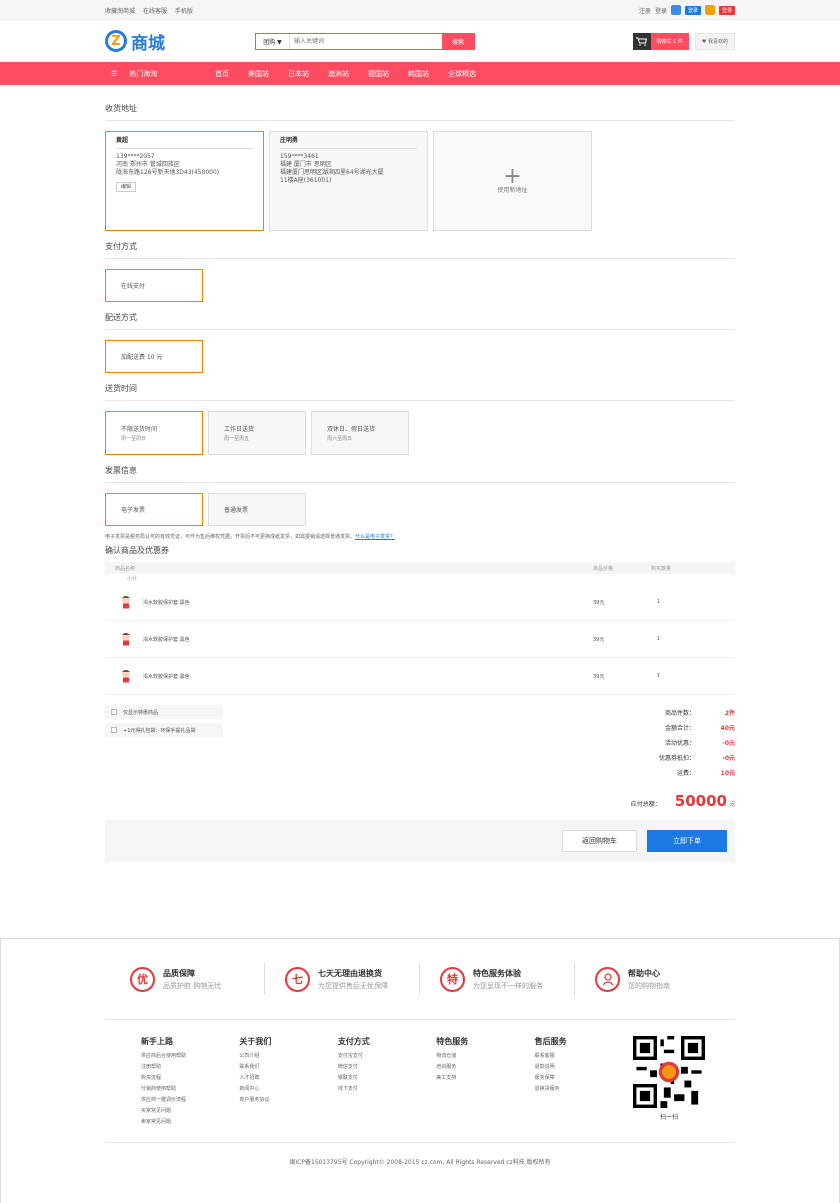 The width and height of the screenshot is (840, 1203). What do you see at coordinates (584, 1078) in the screenshot?
I see `footer-link: 服务保障` at bounding box center [584, 1078].